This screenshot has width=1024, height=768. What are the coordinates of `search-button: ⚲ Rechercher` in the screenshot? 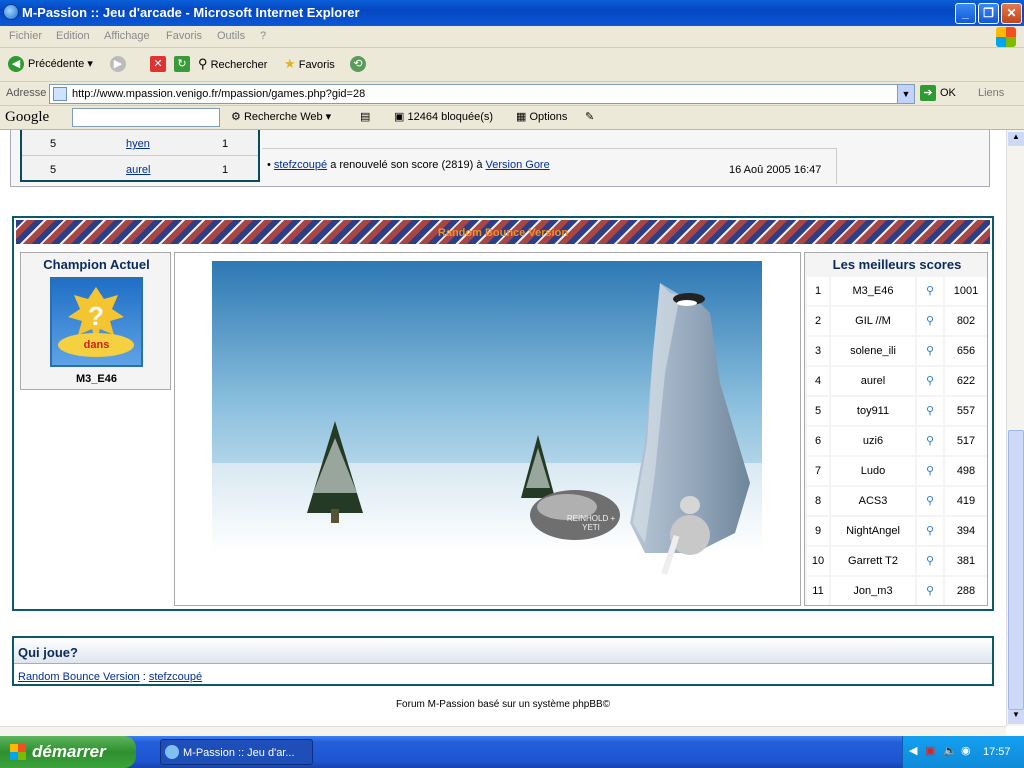 It's located at (232, 64).